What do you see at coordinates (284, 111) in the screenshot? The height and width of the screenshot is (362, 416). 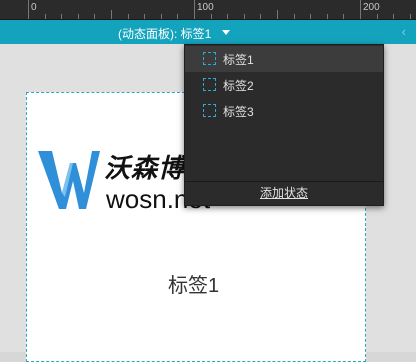 I see `state-item: 标签3` at bounding box center [284, 111].